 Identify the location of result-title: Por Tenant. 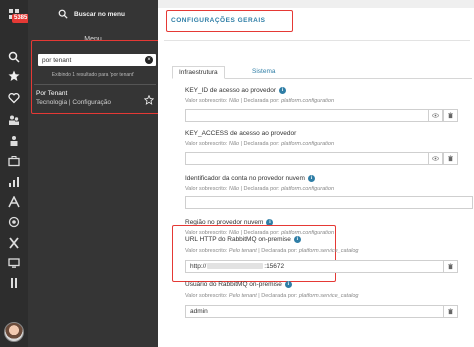
(52, 93).